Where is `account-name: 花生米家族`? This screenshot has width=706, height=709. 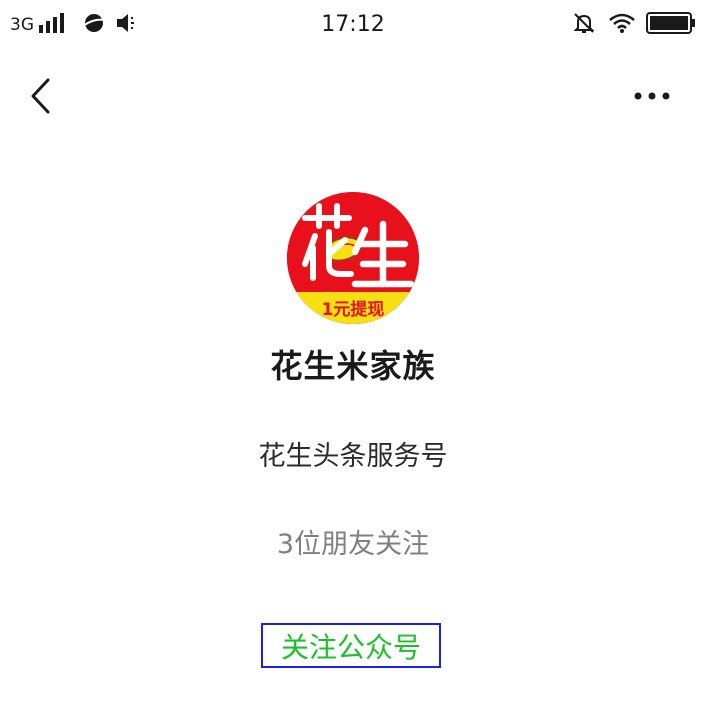 account-name: 花生米家族 is located at coordinates (353, 366).